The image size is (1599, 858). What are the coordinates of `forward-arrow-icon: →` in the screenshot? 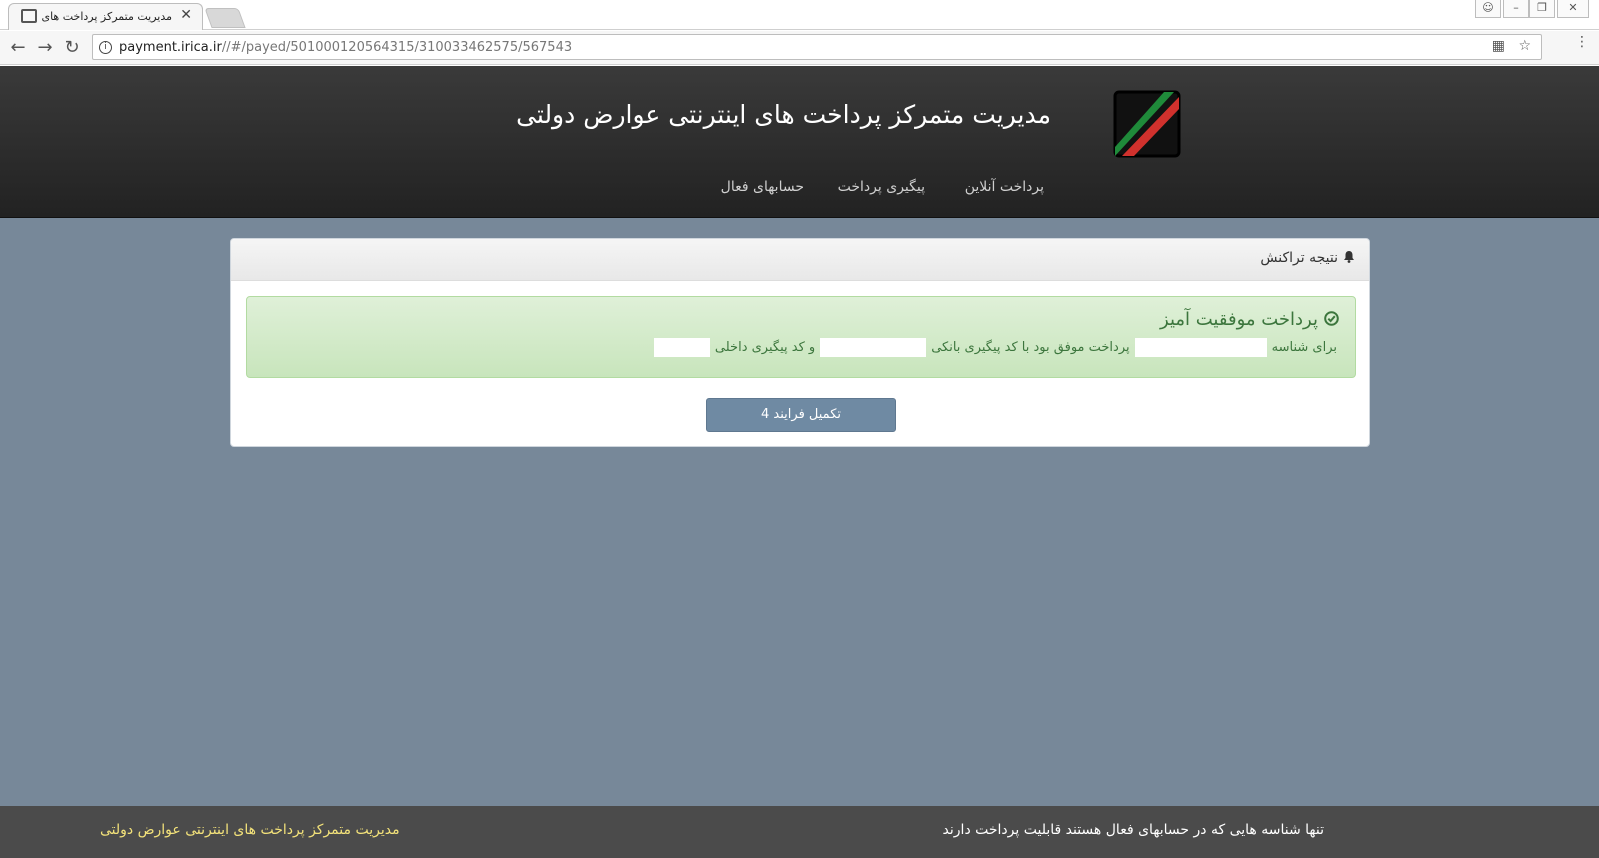 It's located at (45, 48).